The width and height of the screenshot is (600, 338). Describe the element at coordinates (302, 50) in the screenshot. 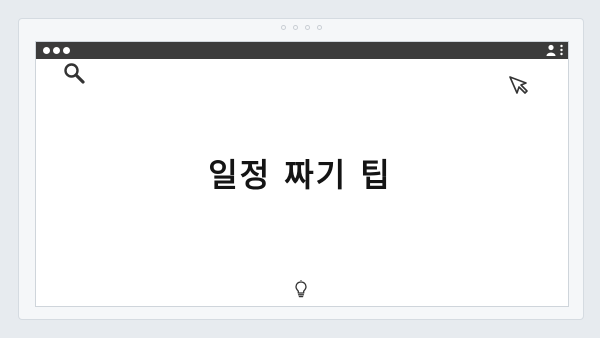

I see `browser-titlebar` at that location.